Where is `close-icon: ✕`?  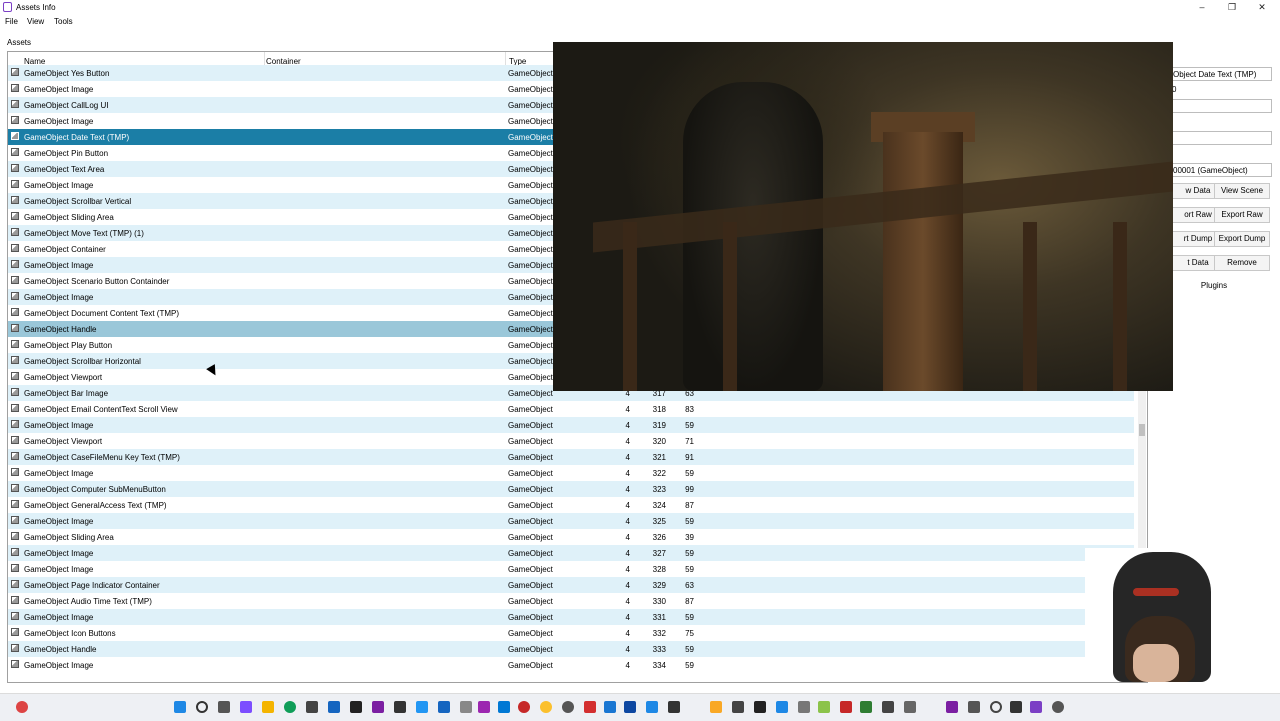
close-icon: ✕ is located at coordinates (1262, 7).